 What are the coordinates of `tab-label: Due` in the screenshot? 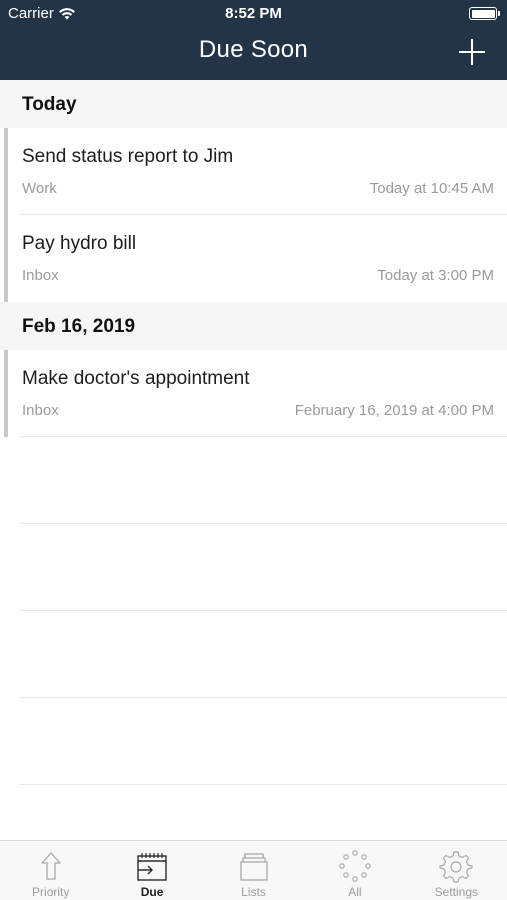 It's located at (152, 892).